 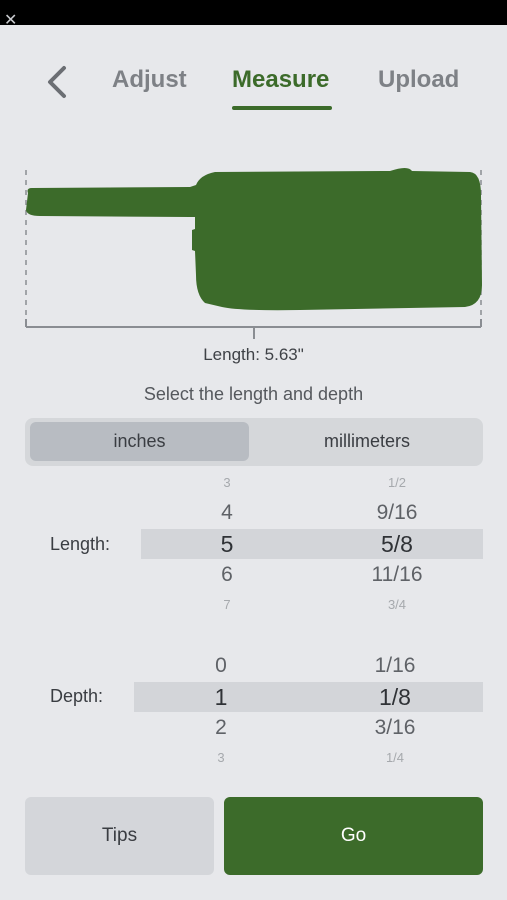 I want to click on length-whole-option: 4, so click(x=227, y=513).